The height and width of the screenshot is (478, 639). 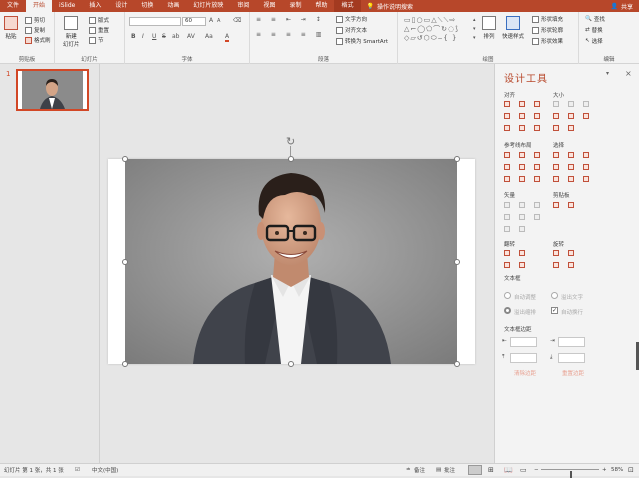 What do you see at coordinates (211, 20) in the screenshot?
I see `grow-font-button: A` at bounding box center [211, 20].